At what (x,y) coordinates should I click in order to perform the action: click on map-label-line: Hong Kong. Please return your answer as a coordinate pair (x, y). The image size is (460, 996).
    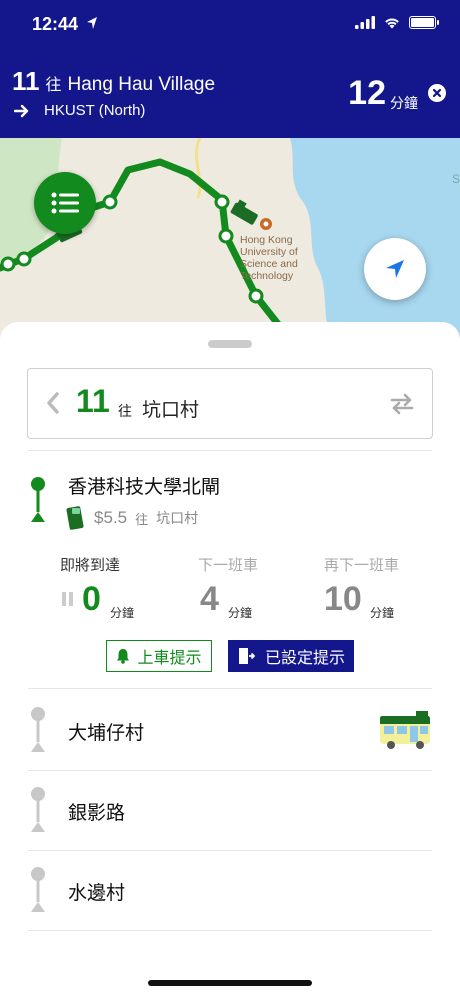
    Looking at the image, I should click on (266, 240).